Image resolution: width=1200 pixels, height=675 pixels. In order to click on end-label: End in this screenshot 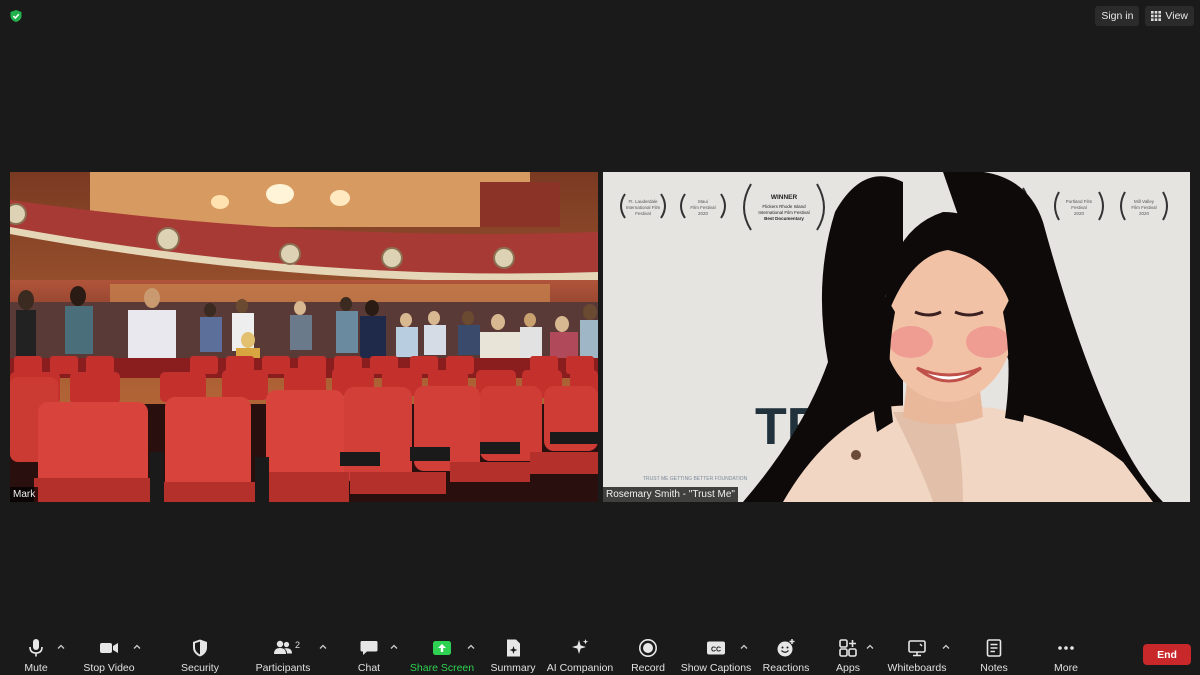, I will do `click(1167, 654)`.